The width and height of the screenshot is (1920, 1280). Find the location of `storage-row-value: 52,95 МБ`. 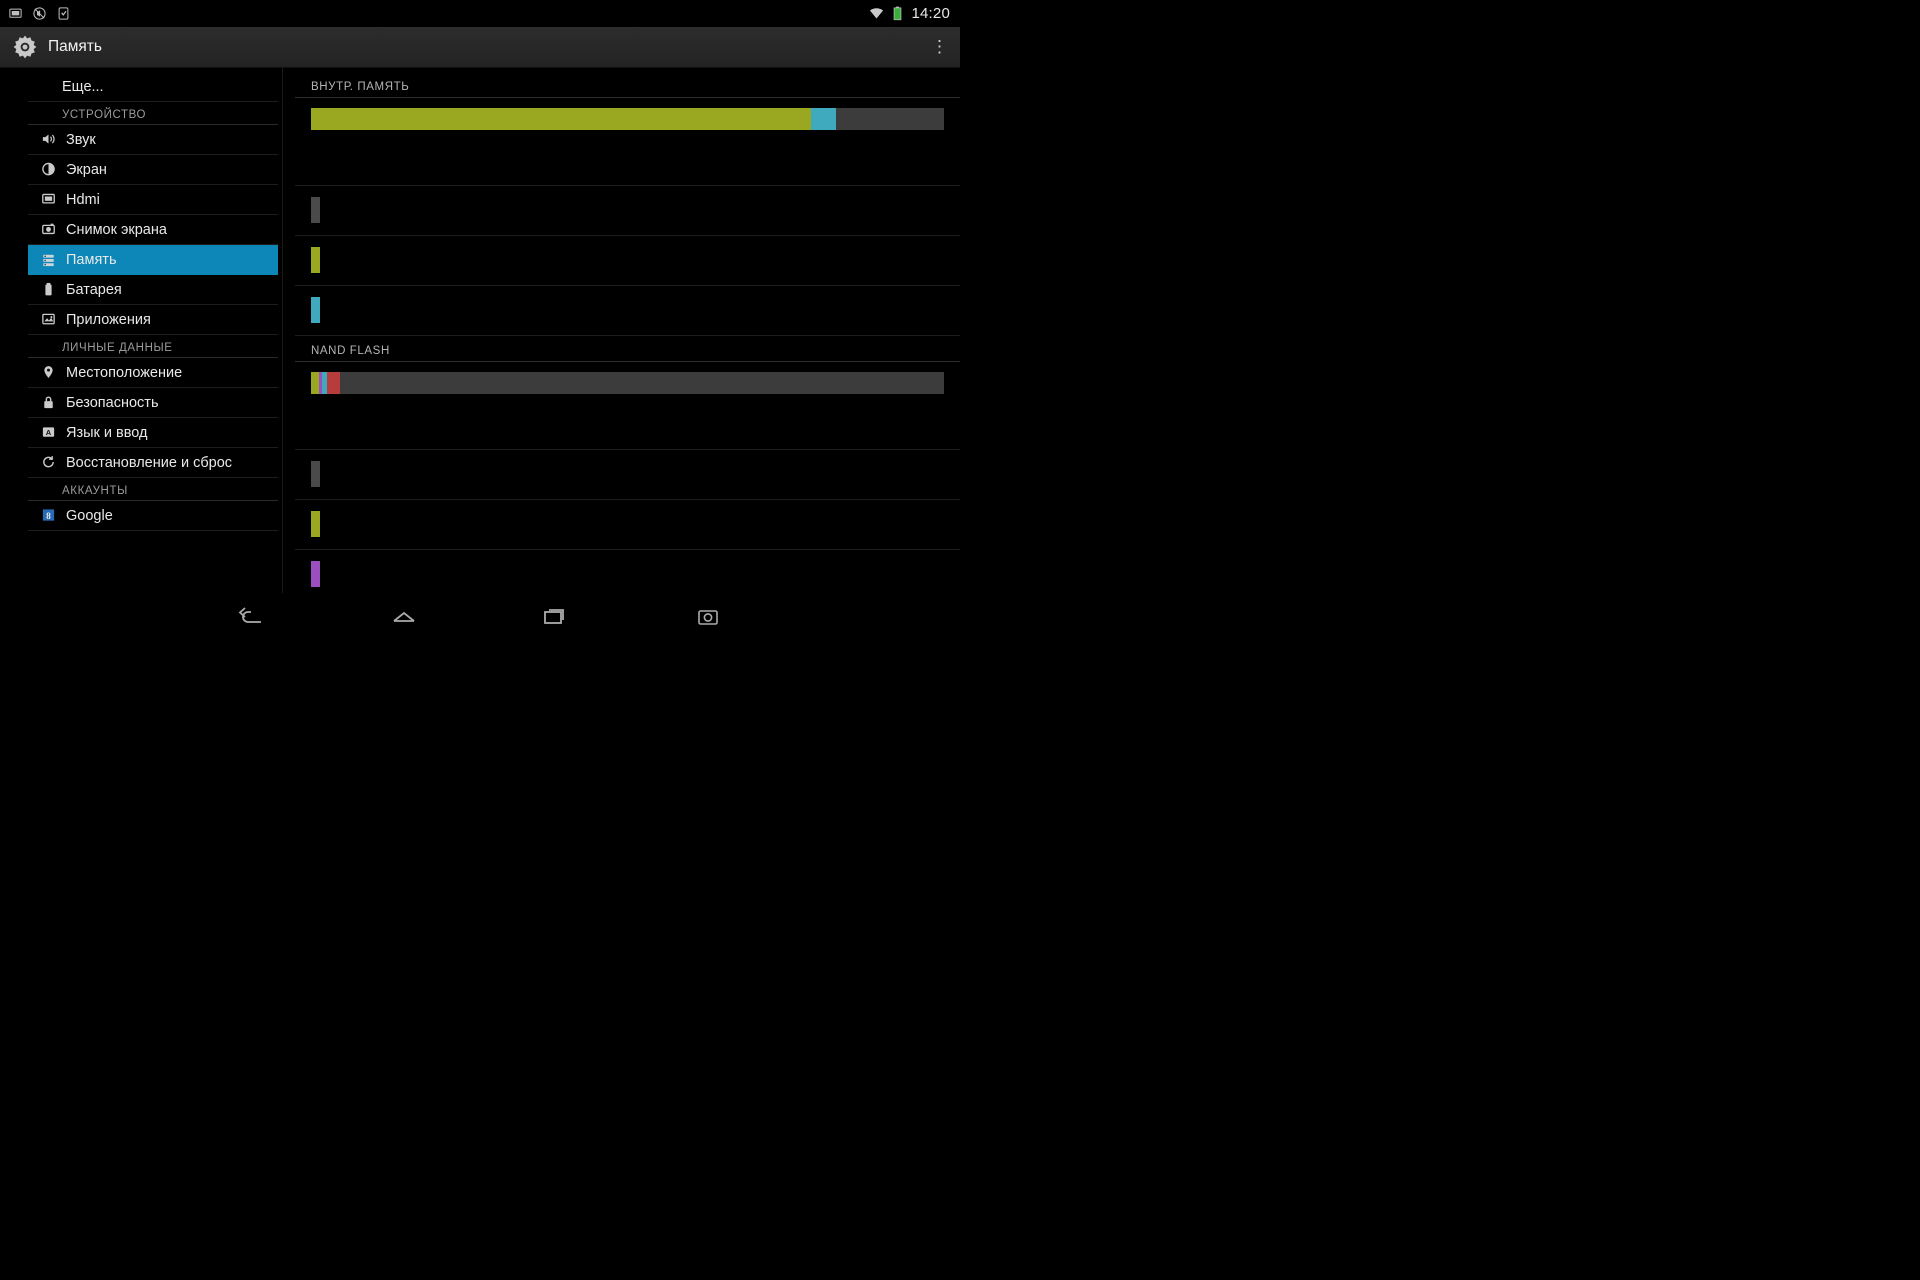

storage-row-value: 52,95 МБ is located at coordinates (365, 532).